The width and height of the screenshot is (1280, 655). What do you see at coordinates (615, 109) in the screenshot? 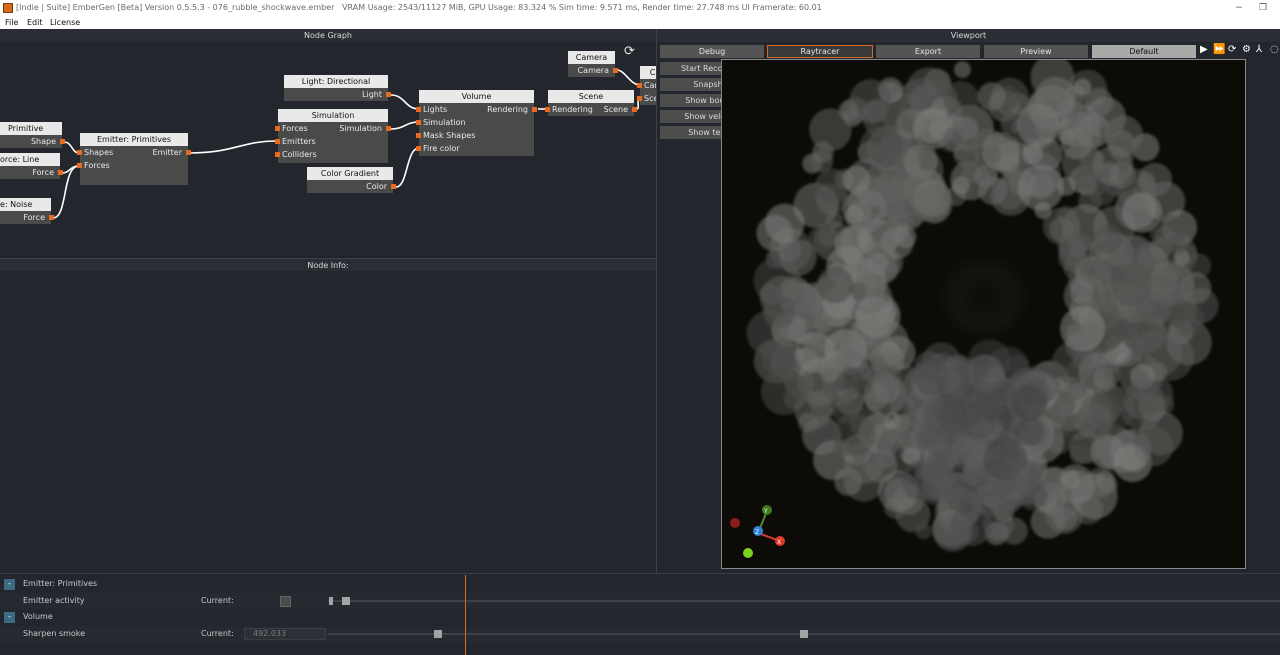
I see `output-scene: Scene` at bounding box center [615, 109].